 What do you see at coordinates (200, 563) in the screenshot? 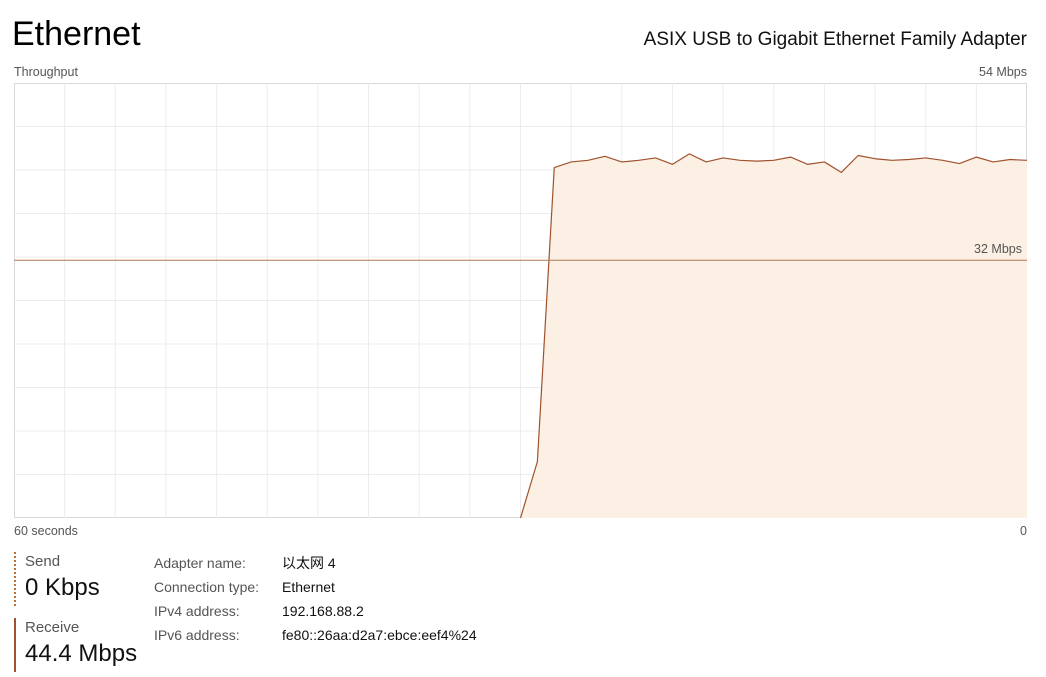
I see `info-key: Adapter name:` at bounding box center [200, 563].